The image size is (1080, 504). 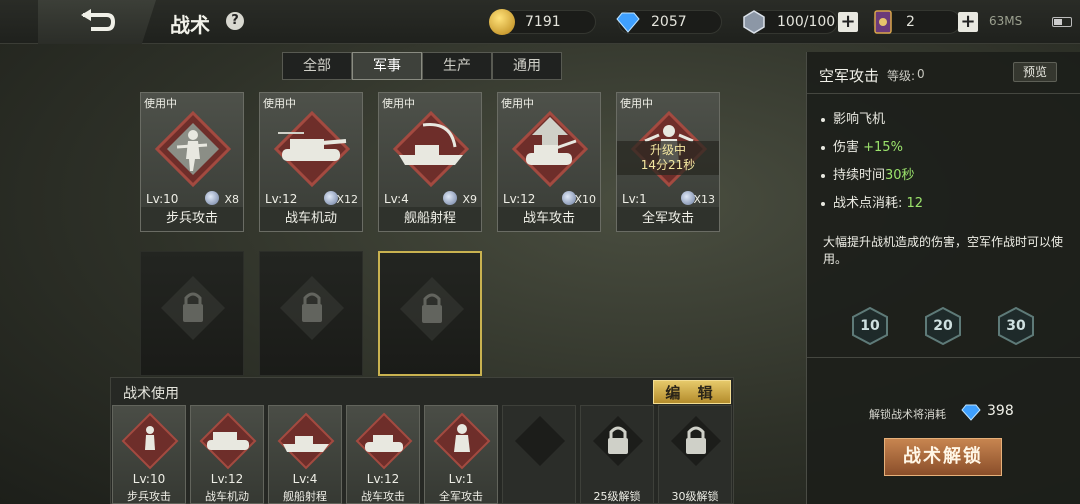 I want to click on level-30-button: 30, so click(x=1016, y=326).